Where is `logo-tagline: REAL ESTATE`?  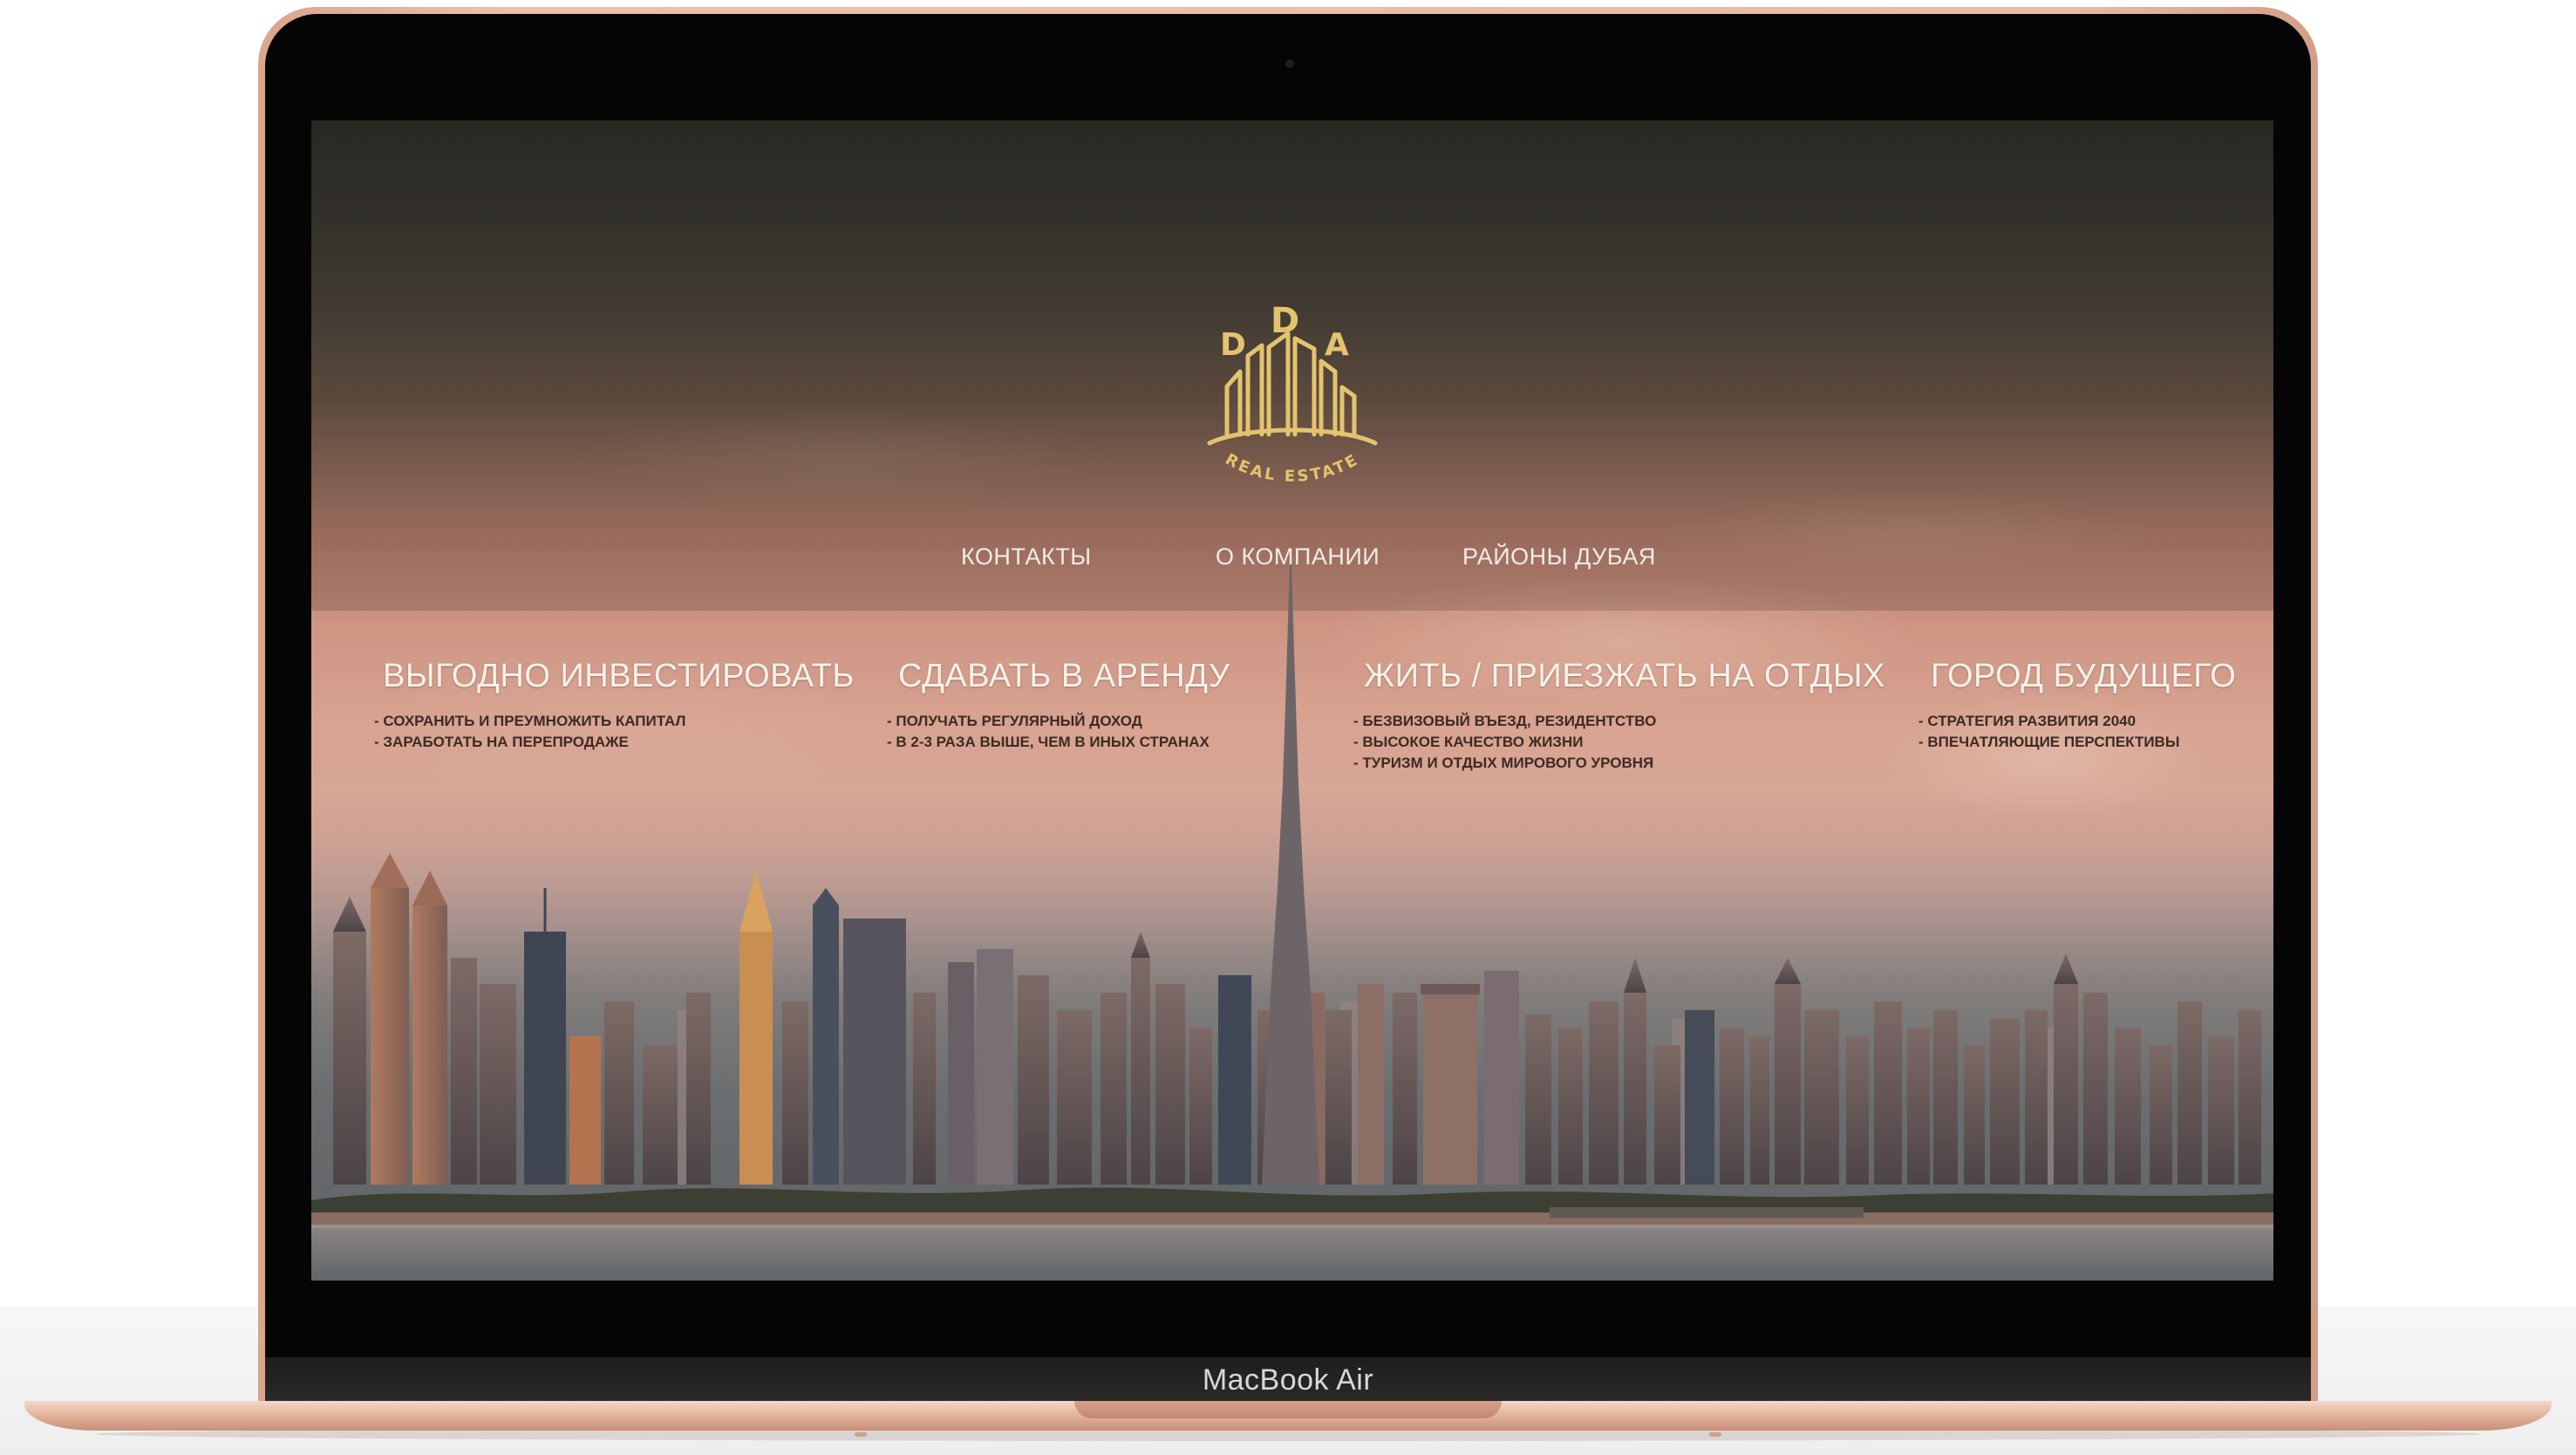 logo-tagline: REAL ESTATE is located at coordinates (1291, 468).